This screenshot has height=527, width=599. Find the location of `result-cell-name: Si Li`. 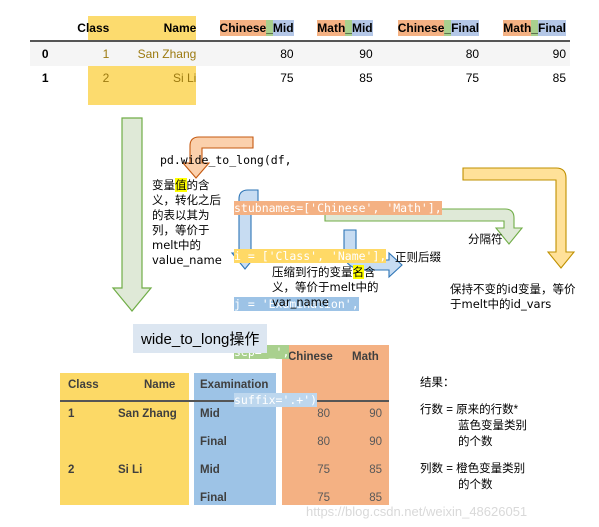

result-cell-name: Si Li is located at coordinates (130, 470).